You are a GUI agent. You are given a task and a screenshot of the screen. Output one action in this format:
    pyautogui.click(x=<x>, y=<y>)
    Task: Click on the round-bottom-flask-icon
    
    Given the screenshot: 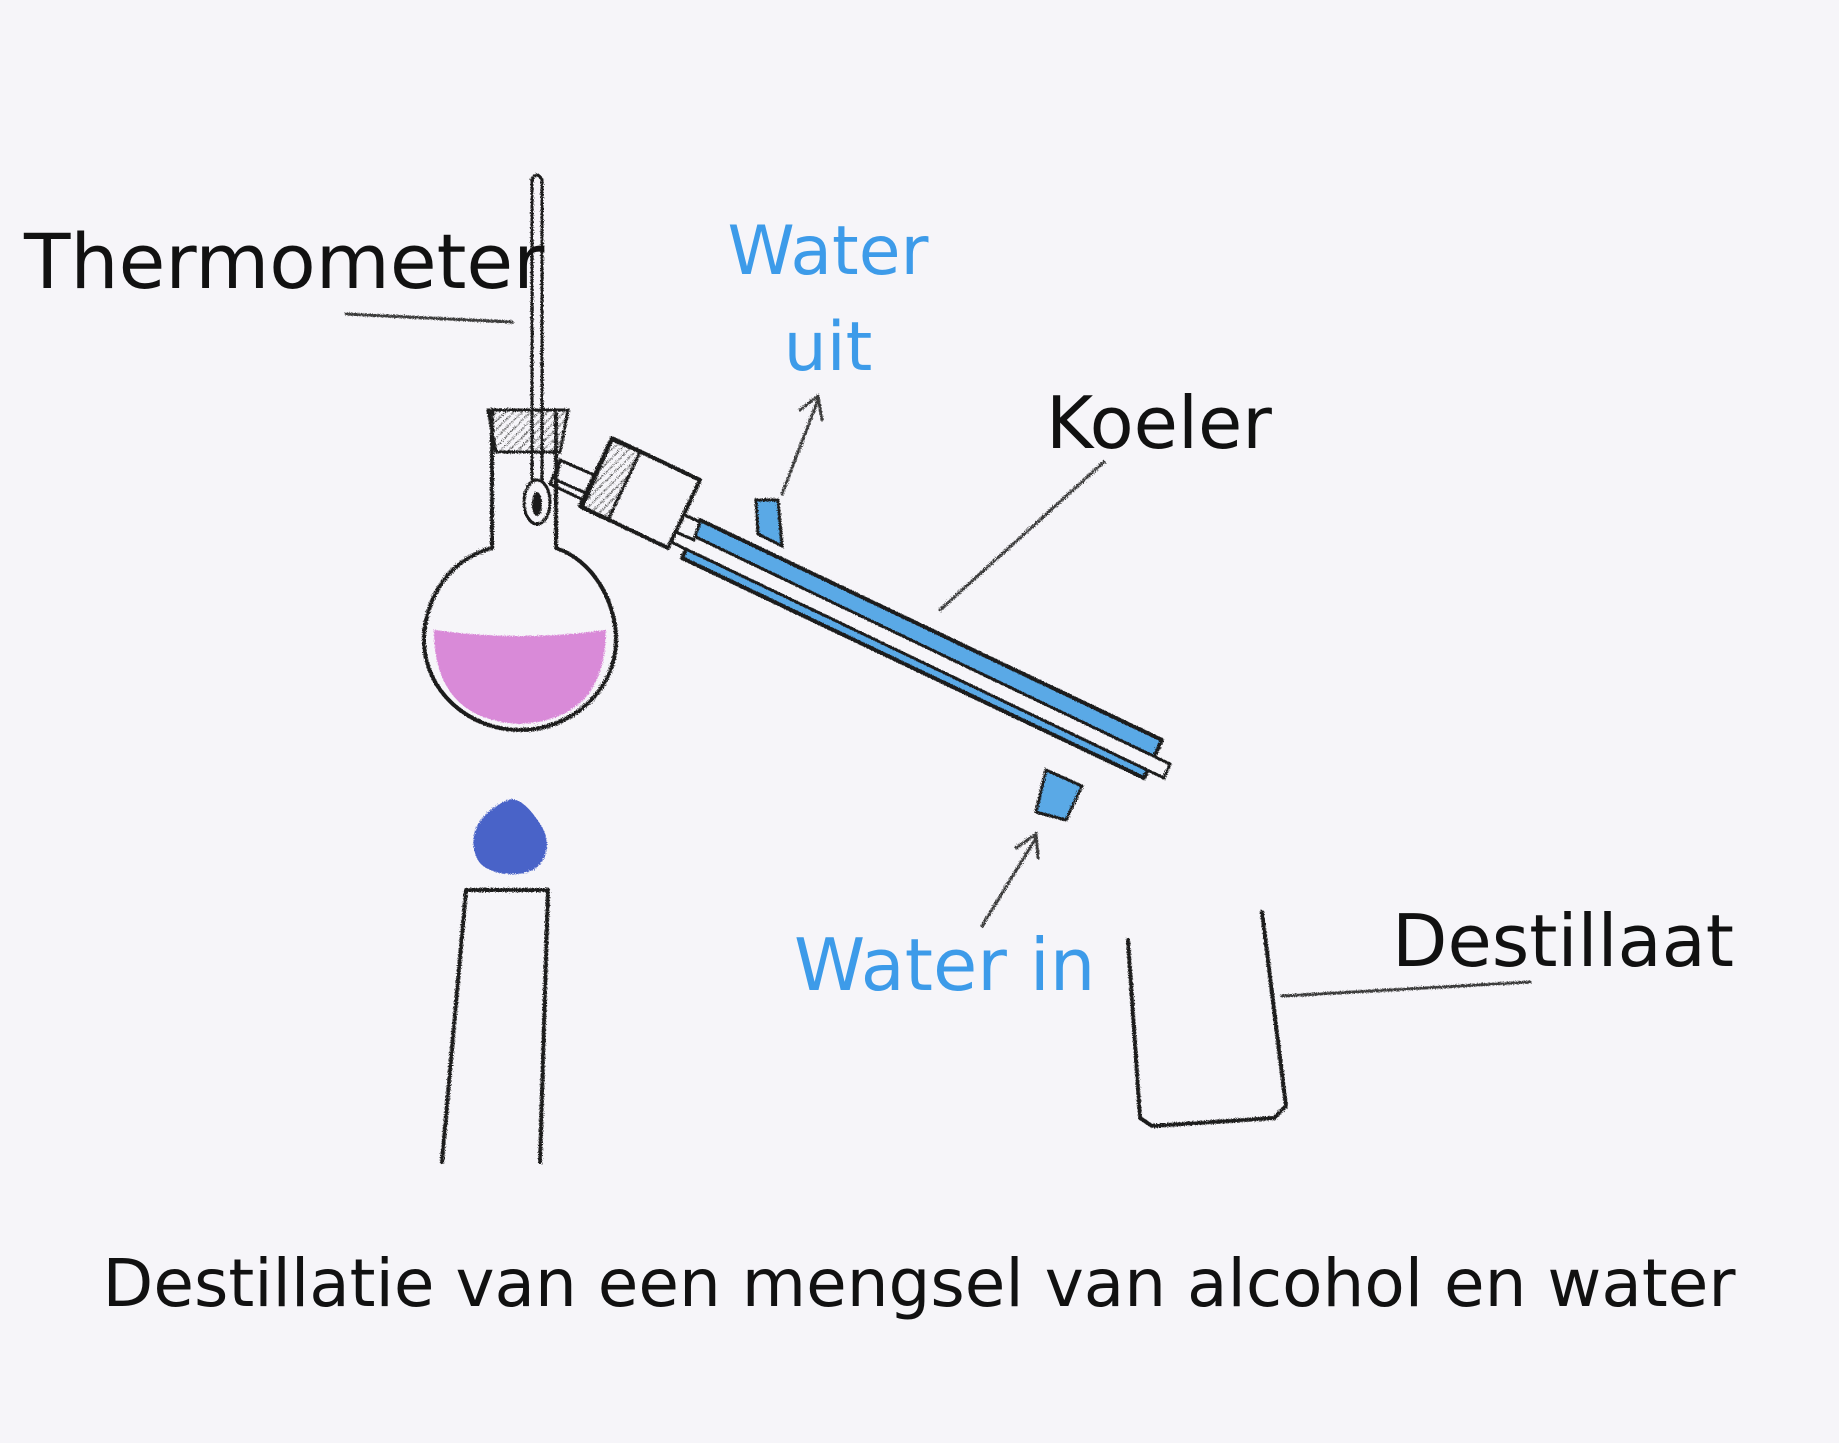 What is the action you would take?
    pyautogui.click(x=520, y=570)
    